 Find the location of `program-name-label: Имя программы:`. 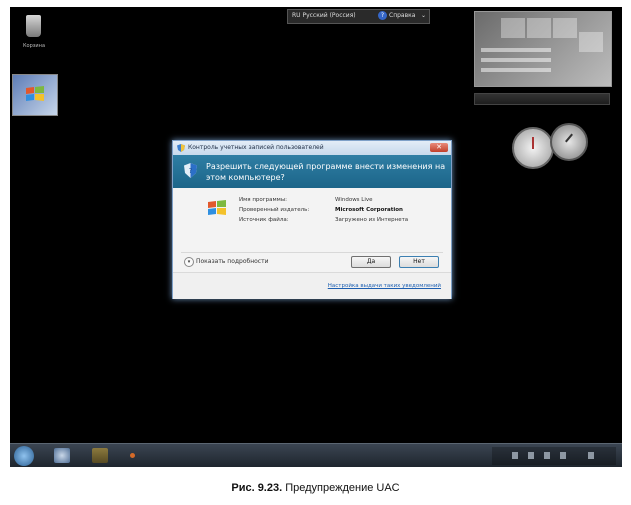

program-name-label: Имя программы: is located at coordinates (263, 200).